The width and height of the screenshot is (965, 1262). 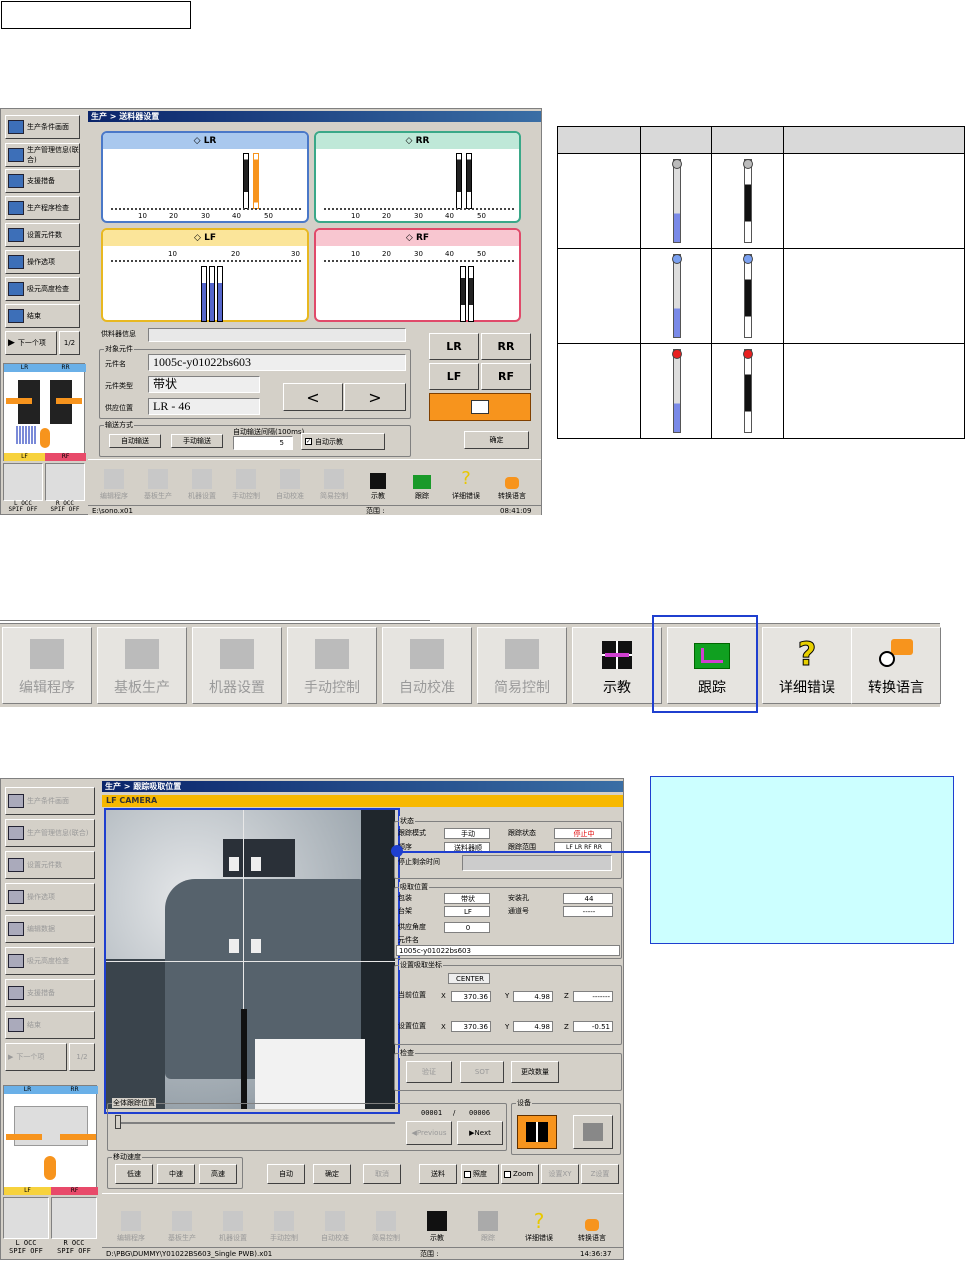 What do you see at coordinates (182, 1220) in the screenshot?
I see `toolbar2-board-production: 基板生产` at bounding box center [182, 1220].